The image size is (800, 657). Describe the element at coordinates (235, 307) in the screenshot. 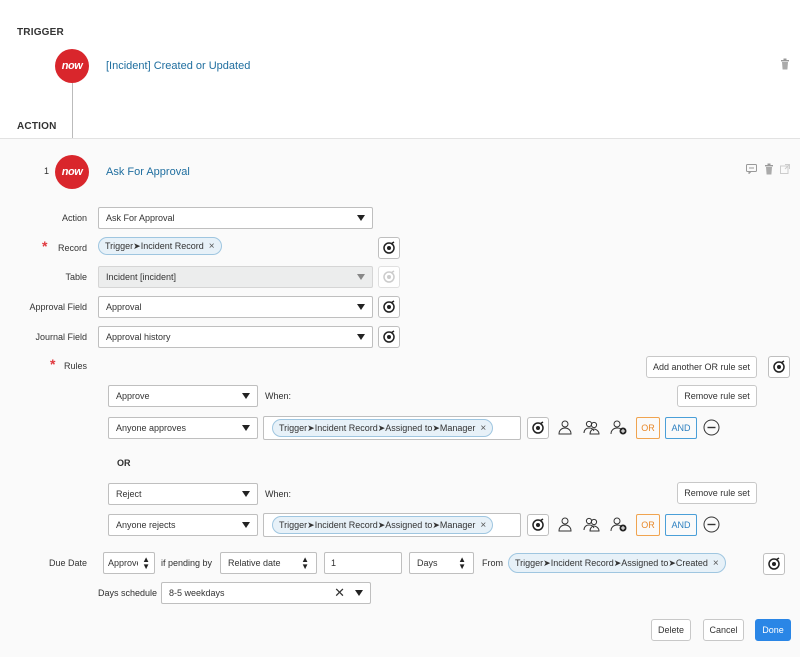

I see `approval-field-select: Approval` at that location.